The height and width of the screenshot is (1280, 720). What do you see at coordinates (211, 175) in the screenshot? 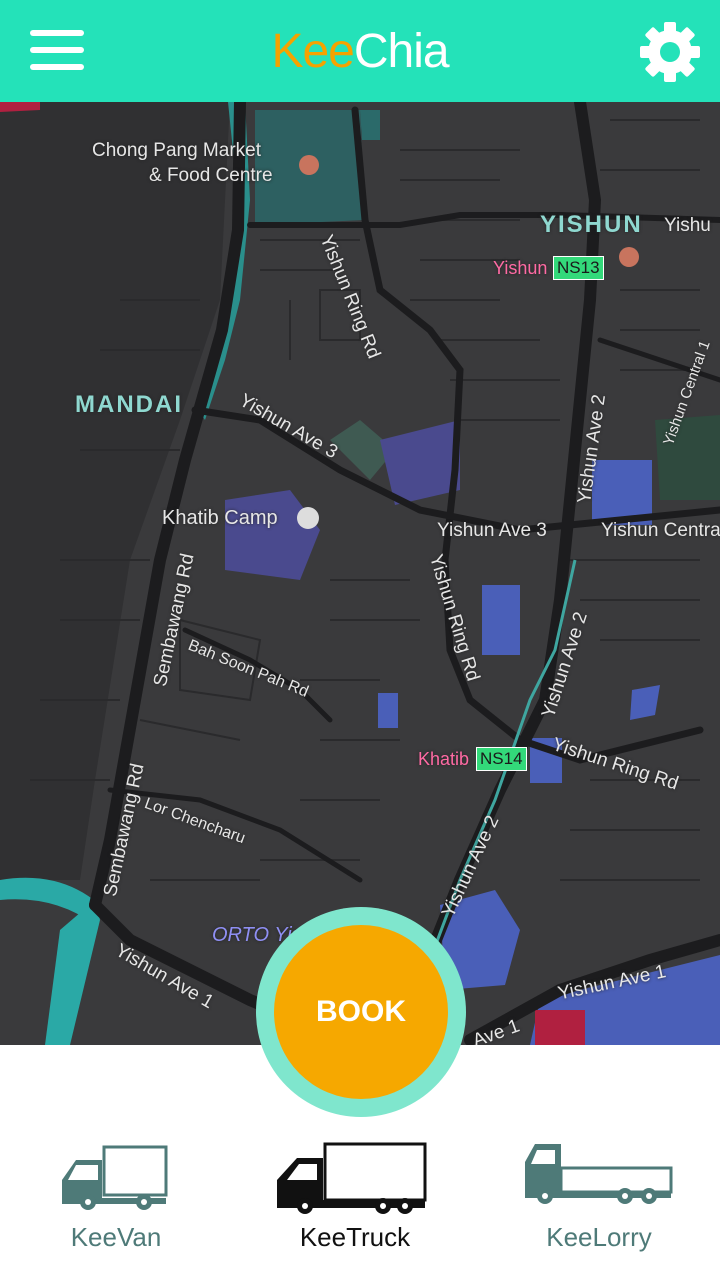
I see `map-label: & Food Centre` at bounding box center [211, 175].